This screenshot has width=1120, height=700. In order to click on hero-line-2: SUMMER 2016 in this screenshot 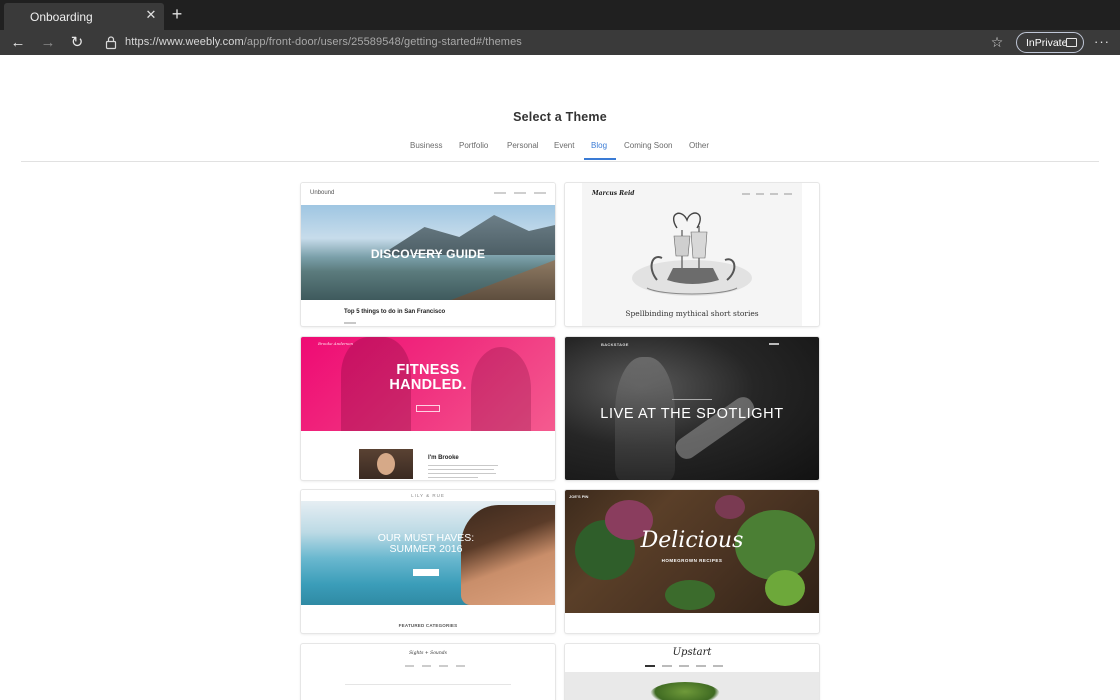, I will do `click(426, 549)`.